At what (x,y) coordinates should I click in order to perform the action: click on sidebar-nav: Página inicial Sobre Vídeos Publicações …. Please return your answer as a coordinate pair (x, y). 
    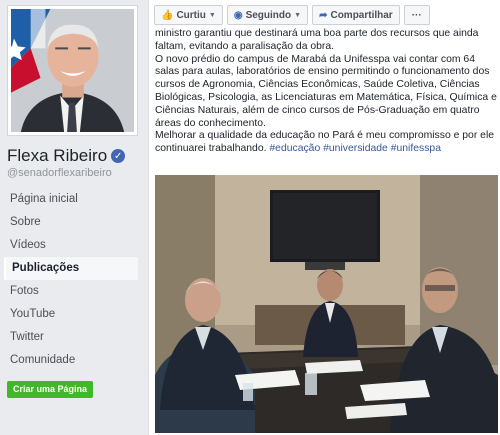
    Looking at the image, I should click on (71, 280).